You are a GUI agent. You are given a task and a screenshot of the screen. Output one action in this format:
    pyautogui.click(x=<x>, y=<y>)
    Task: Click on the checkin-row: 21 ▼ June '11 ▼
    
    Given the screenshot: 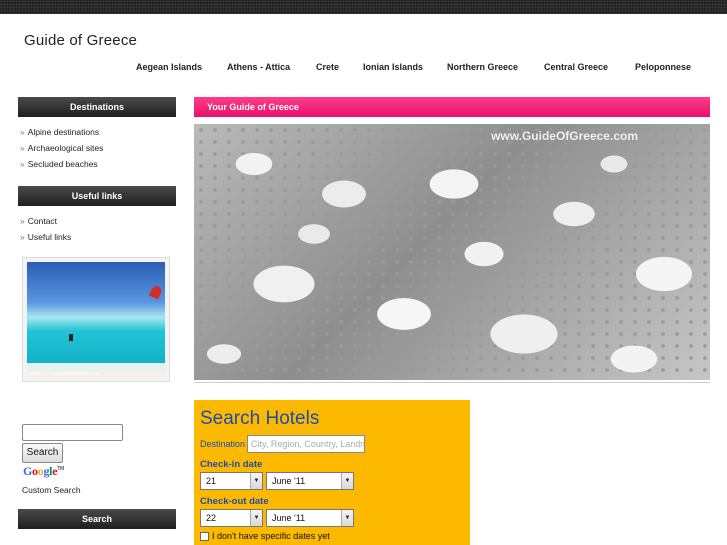 What is the action you would take?
    pyautogui.click(x=332, y=481)
    